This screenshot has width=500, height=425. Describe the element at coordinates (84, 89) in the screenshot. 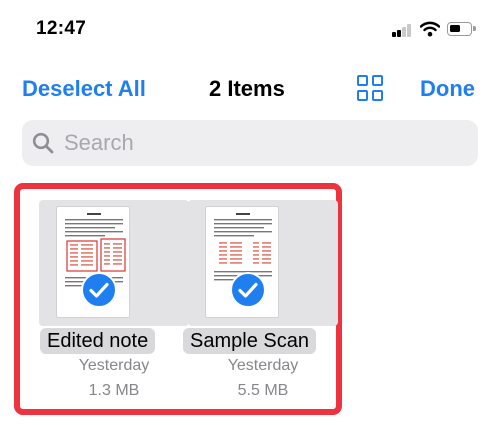

I see `deselect-all-button: Deselect All` at that location.